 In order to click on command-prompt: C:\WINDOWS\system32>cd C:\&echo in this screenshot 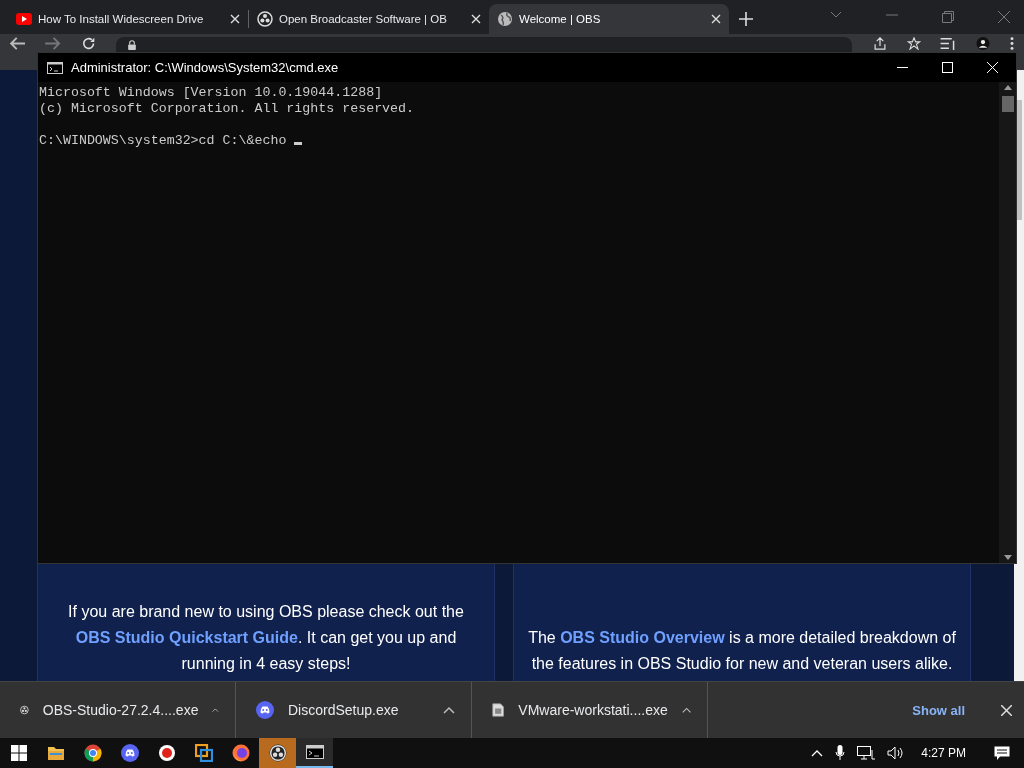, I will do `click(163, 140)`.